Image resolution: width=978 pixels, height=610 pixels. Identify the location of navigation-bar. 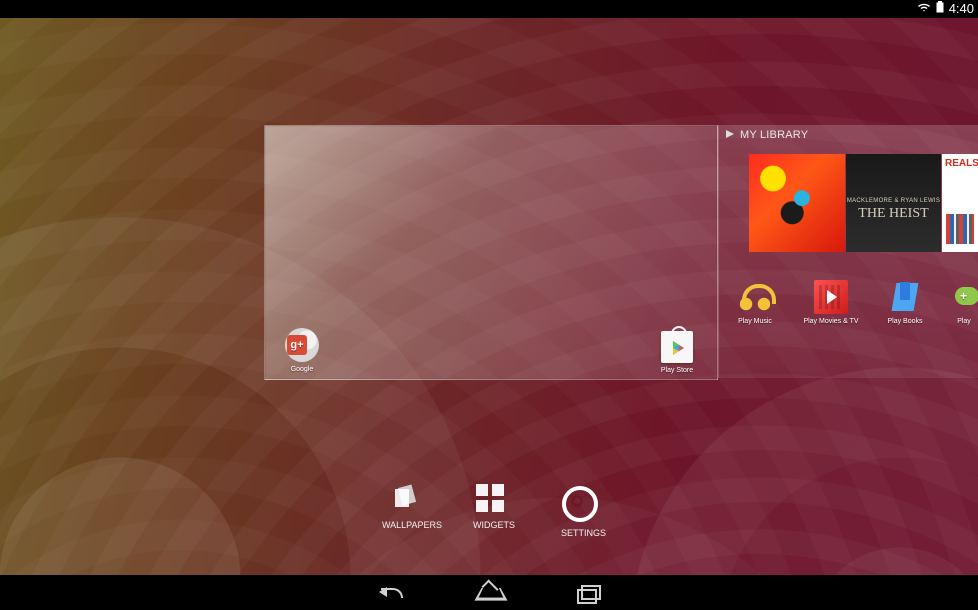
(489, 592).